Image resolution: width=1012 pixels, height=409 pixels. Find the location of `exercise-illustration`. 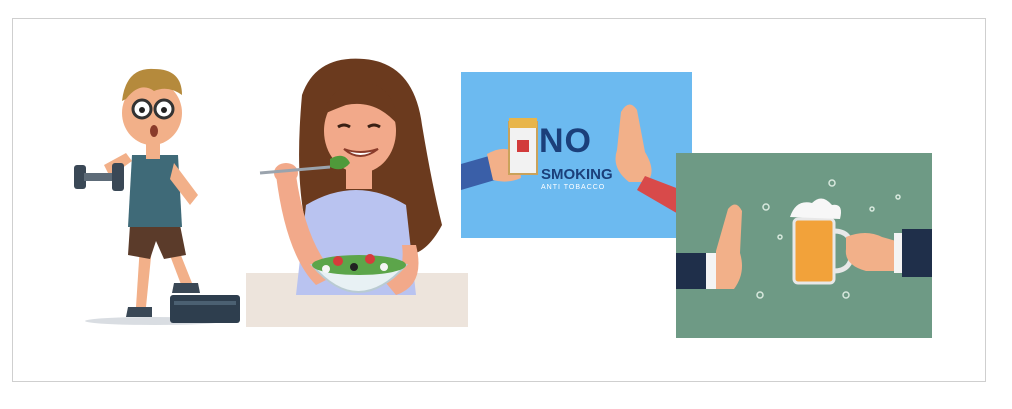

exercise-illustration is located at coordinates (160, 192).